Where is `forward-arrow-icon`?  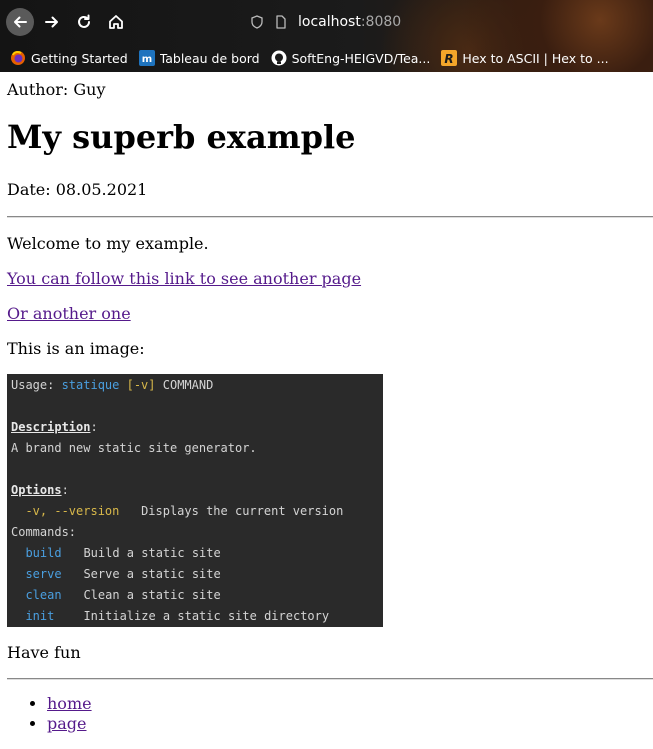
forward-arrow-icon is located at coordinates (51, 22).